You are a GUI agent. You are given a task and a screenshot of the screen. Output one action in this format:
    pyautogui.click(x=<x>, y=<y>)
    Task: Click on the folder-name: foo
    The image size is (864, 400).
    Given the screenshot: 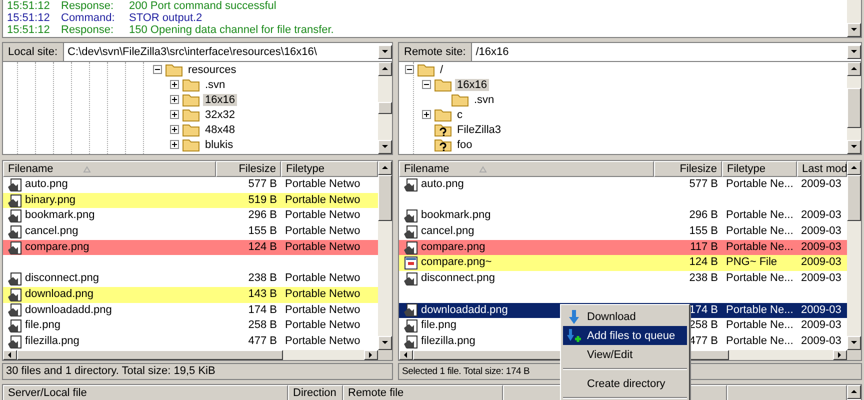 What is the action you would take?
    pyautogui.click(x=464, y=144)
    